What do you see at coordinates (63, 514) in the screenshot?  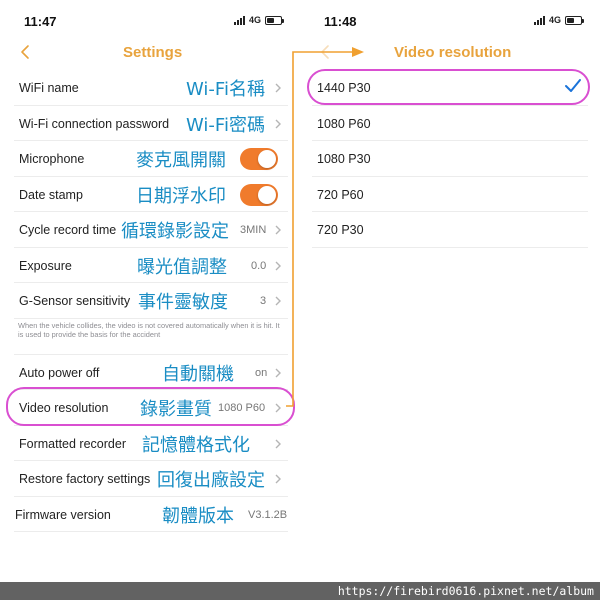 I see `row-label: Firmware version` at bounding box center [63, 514].